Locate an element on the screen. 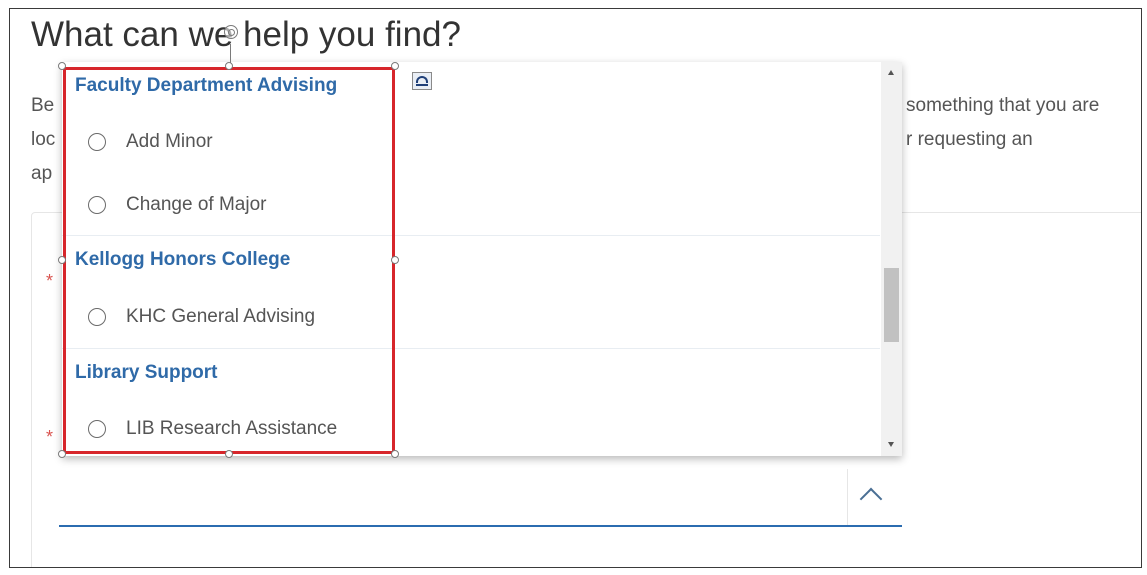  intro-text-right-line-1: something that you are is located at coordinates (1003, 105).